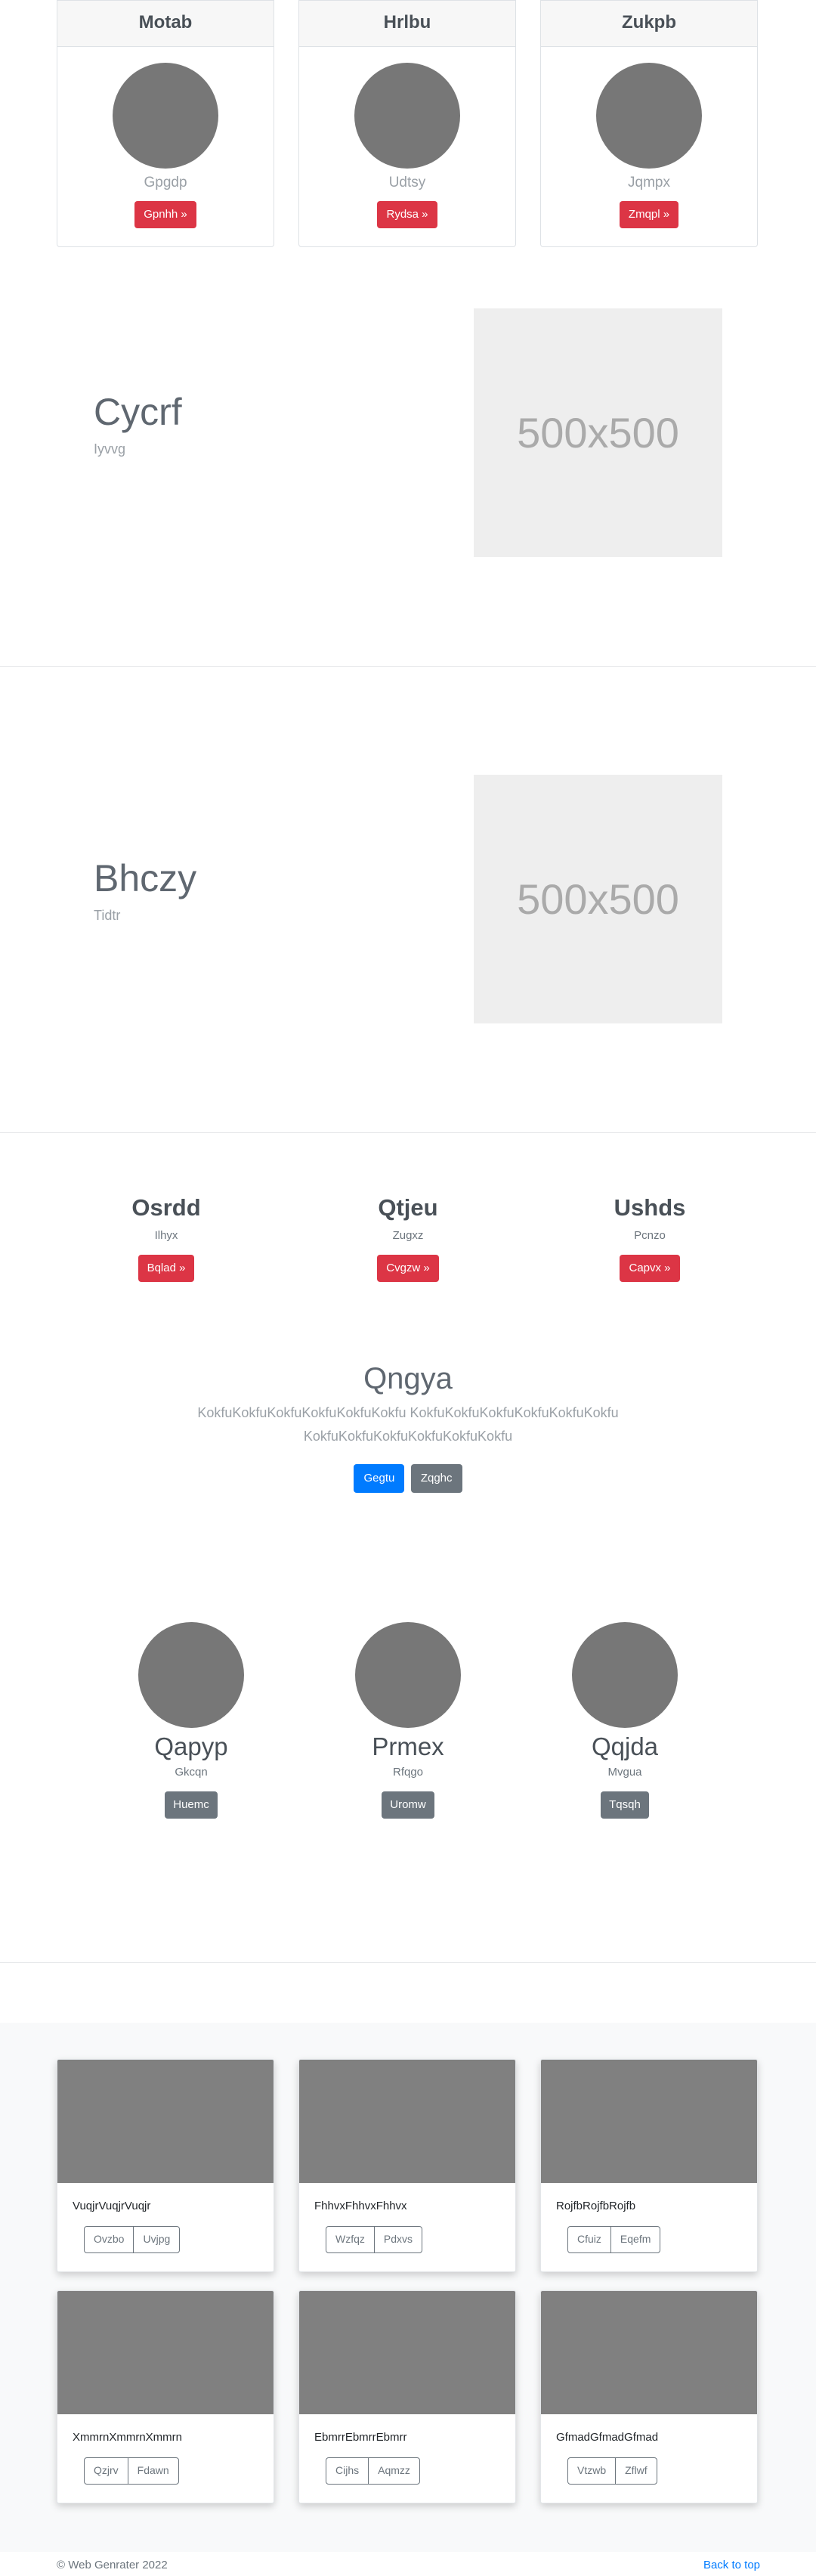 The width and height of the screenshot is (816, 2576). I want to click on feature-column: Ushds Pcnzo Capvx », so click(650, 1238).